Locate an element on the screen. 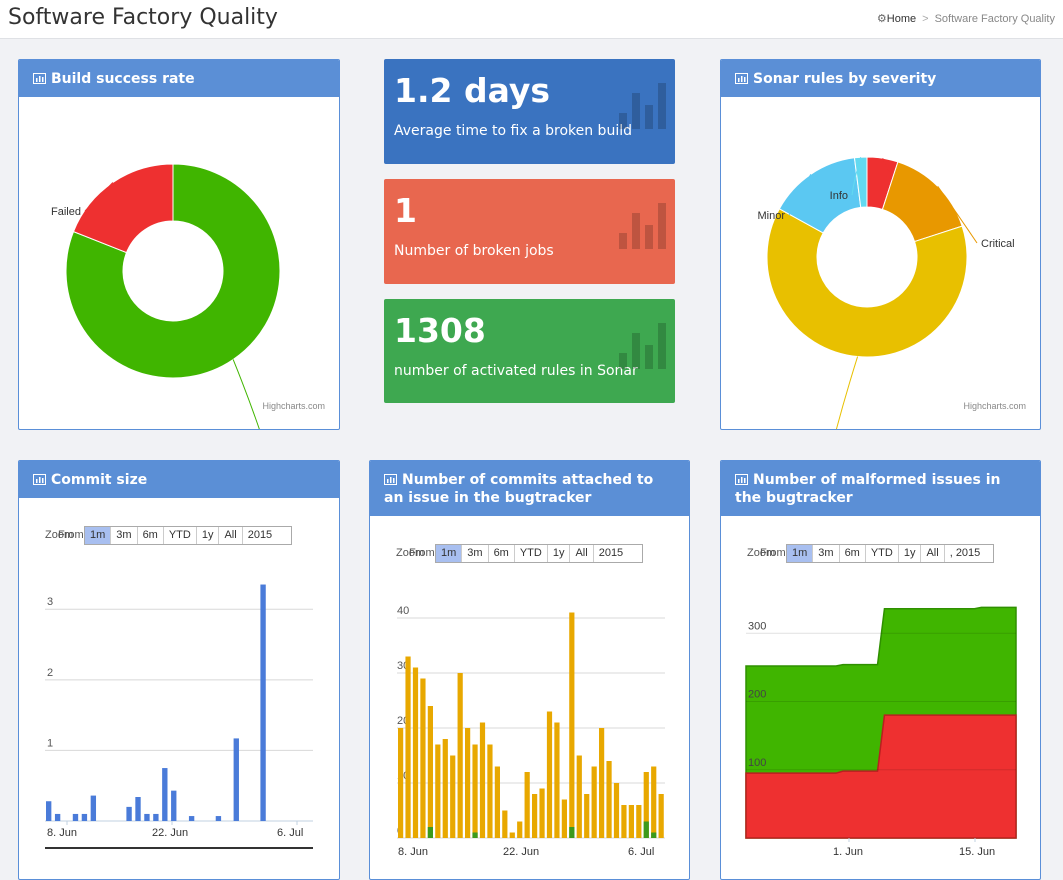 The image size is (1063, 880). y-tick-label: 1 is located at coordinates (50, 743).